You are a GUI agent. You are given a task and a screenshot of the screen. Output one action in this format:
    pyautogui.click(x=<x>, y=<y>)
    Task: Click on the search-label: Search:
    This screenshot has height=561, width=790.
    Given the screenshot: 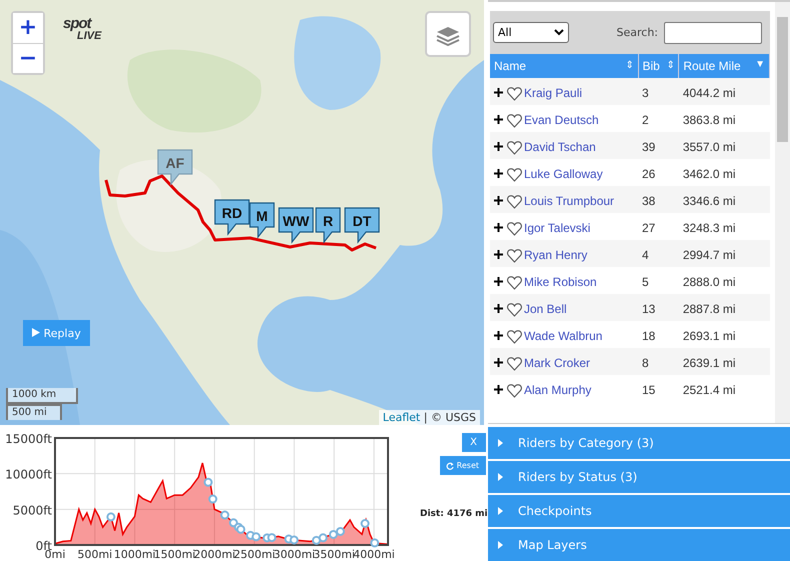 What is the action you would take?
    pyautogui.click(x=637, y=32)
    